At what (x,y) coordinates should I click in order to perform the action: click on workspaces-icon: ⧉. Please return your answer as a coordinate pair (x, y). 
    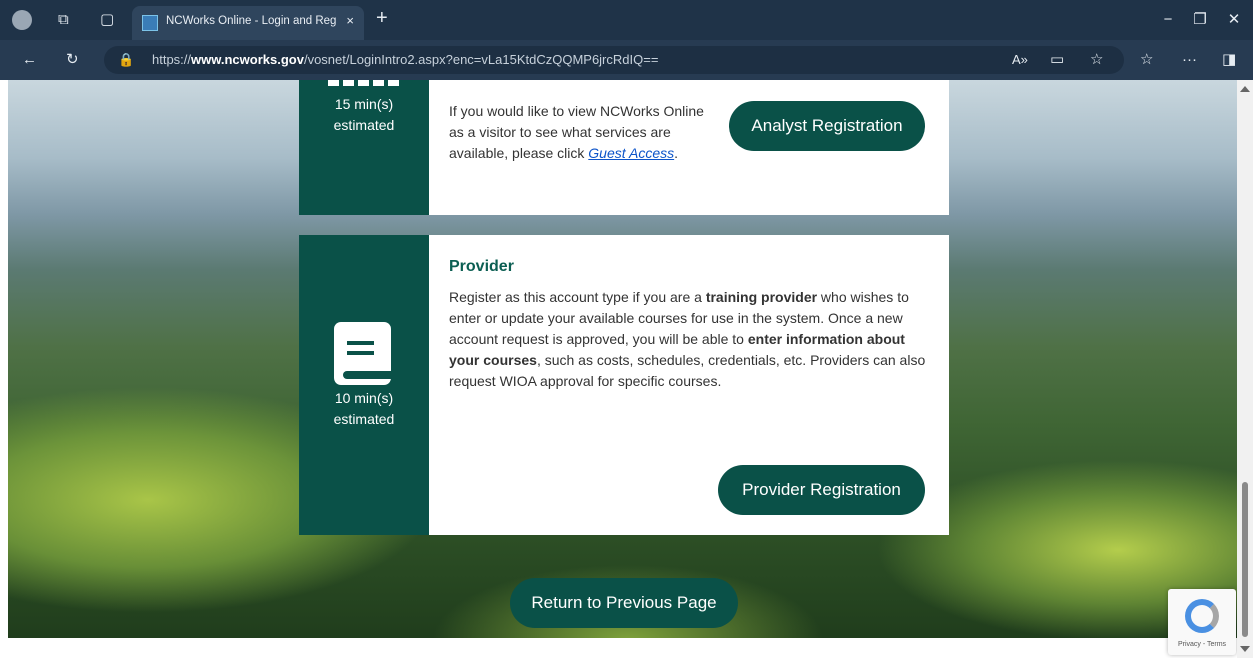
    Looking at the image, I should click on (63, 20).